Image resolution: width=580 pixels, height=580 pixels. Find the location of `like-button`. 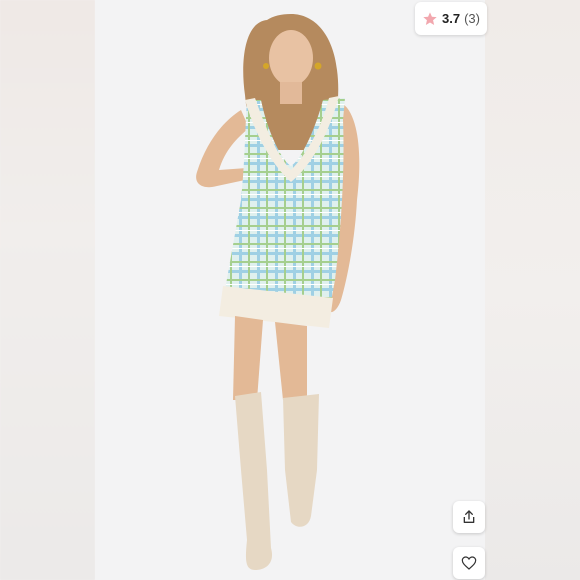

like-button is located at coordinates (469, 563).